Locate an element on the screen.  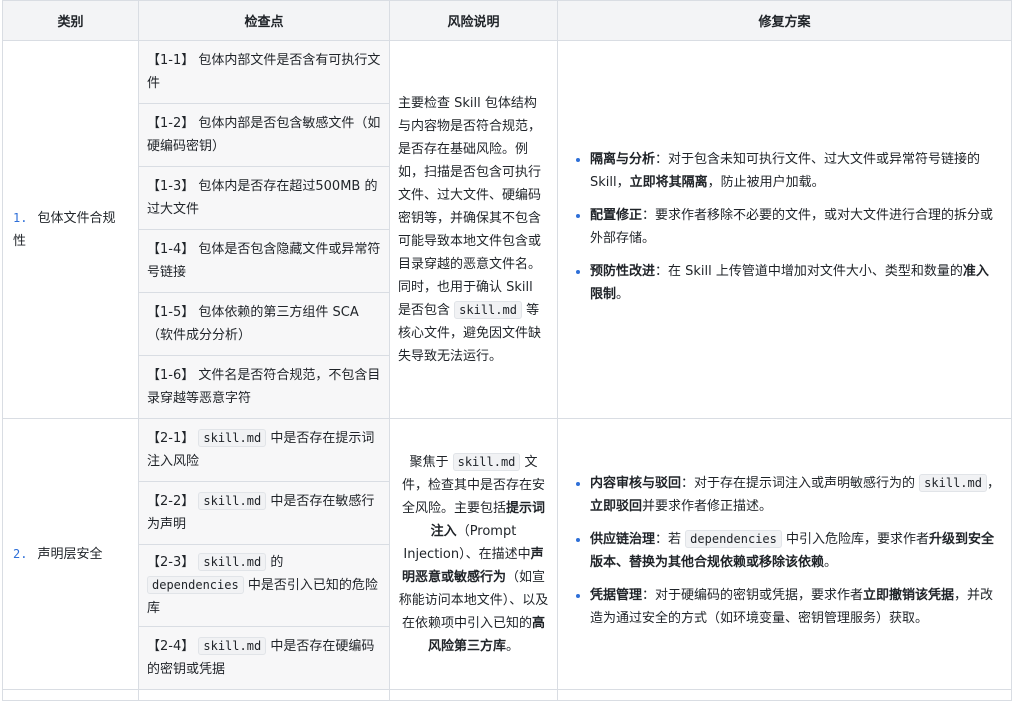
check-1-4: 【1-4】 包体是否包含隐藏文件或异常符号链接 is located at coordinates (264, 261).